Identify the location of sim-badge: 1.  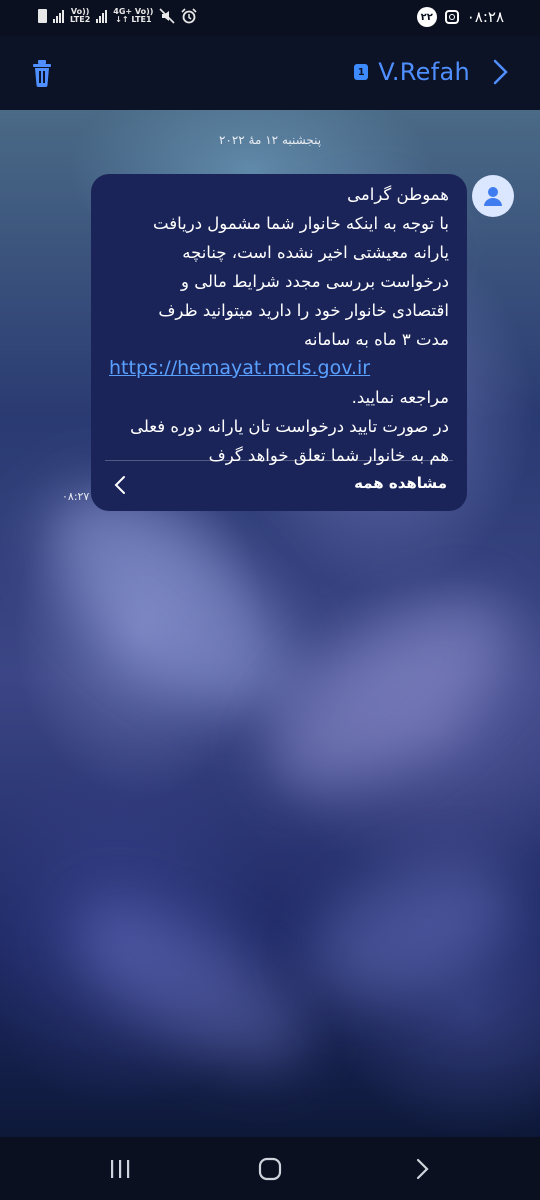
(361, 72).